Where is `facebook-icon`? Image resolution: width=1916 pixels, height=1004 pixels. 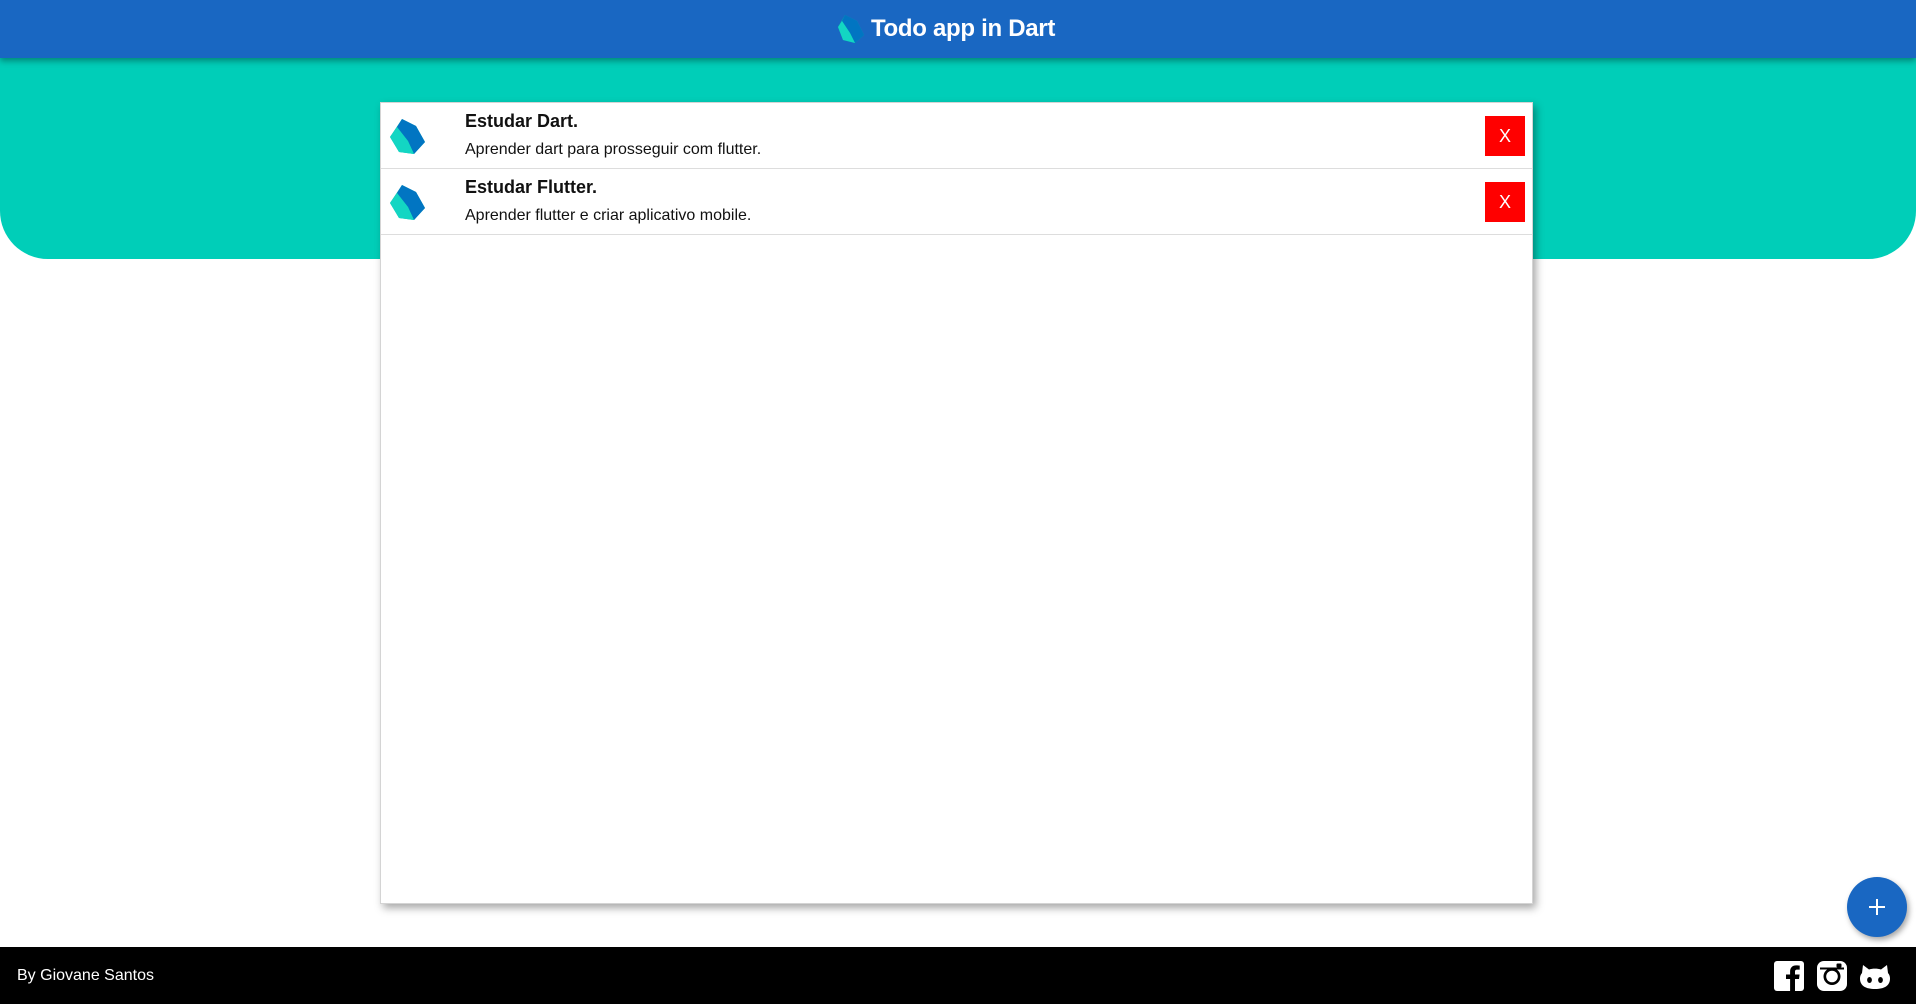
facebook-icon is located at coordinates (1789, 976).